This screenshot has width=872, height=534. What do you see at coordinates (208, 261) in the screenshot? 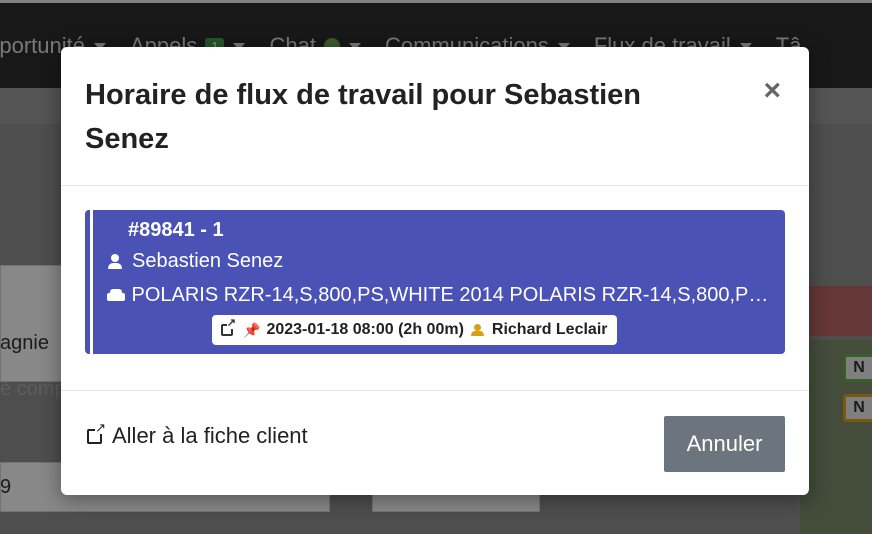
I see `client-name: Sebastien Senez` at bounding box center [208, 261].